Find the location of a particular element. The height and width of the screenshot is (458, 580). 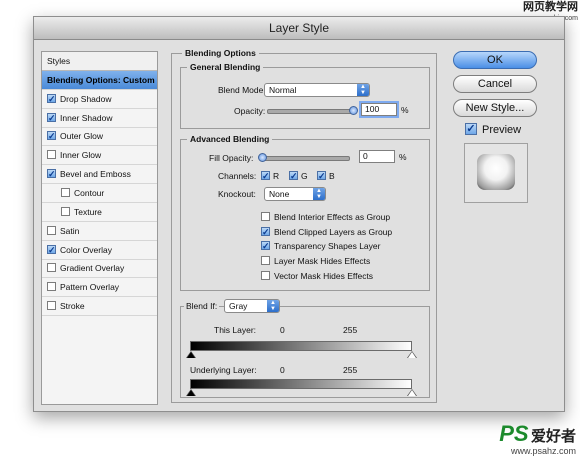

sidebar-item-bevel-and-emboss: ✓ Bevel and Emboss is located at coordinates (99, 175).